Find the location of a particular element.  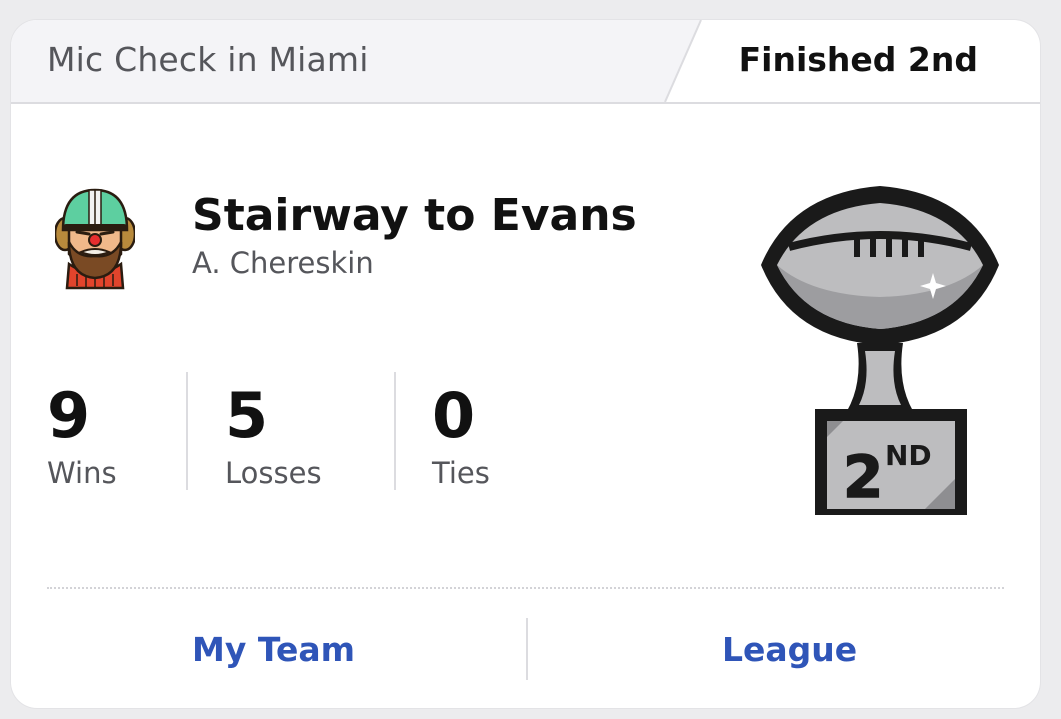

stat-ties-value: 0 is located at coordinates (454, 415).